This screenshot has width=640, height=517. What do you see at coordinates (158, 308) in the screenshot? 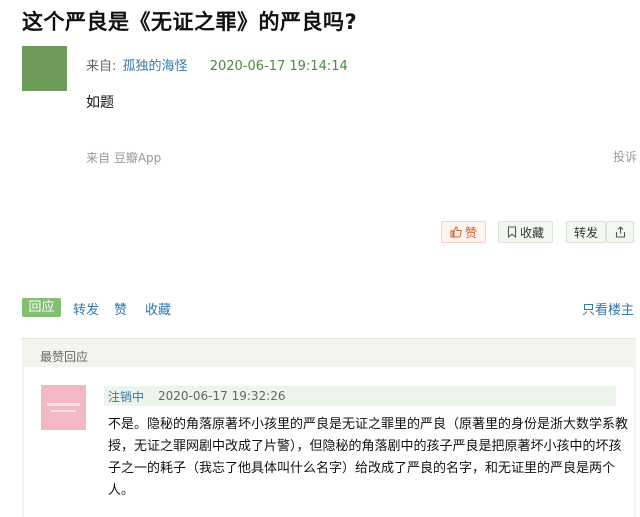
I see `tab-collect: 收藏` at bounding box center [158, 308].